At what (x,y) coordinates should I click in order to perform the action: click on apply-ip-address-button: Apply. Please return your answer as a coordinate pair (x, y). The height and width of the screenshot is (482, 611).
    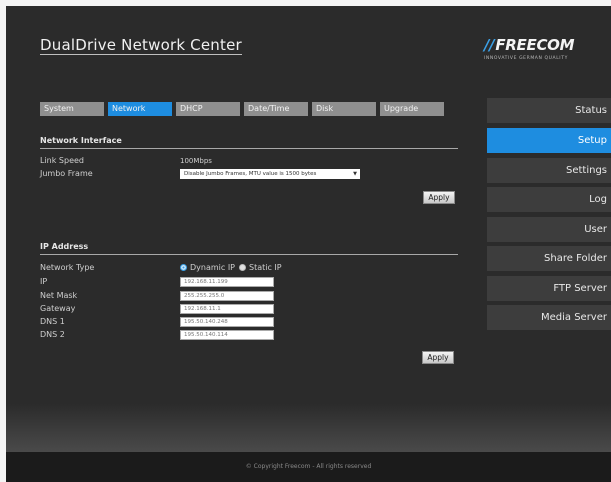
    Looking at the image, I should click on (438, 357).